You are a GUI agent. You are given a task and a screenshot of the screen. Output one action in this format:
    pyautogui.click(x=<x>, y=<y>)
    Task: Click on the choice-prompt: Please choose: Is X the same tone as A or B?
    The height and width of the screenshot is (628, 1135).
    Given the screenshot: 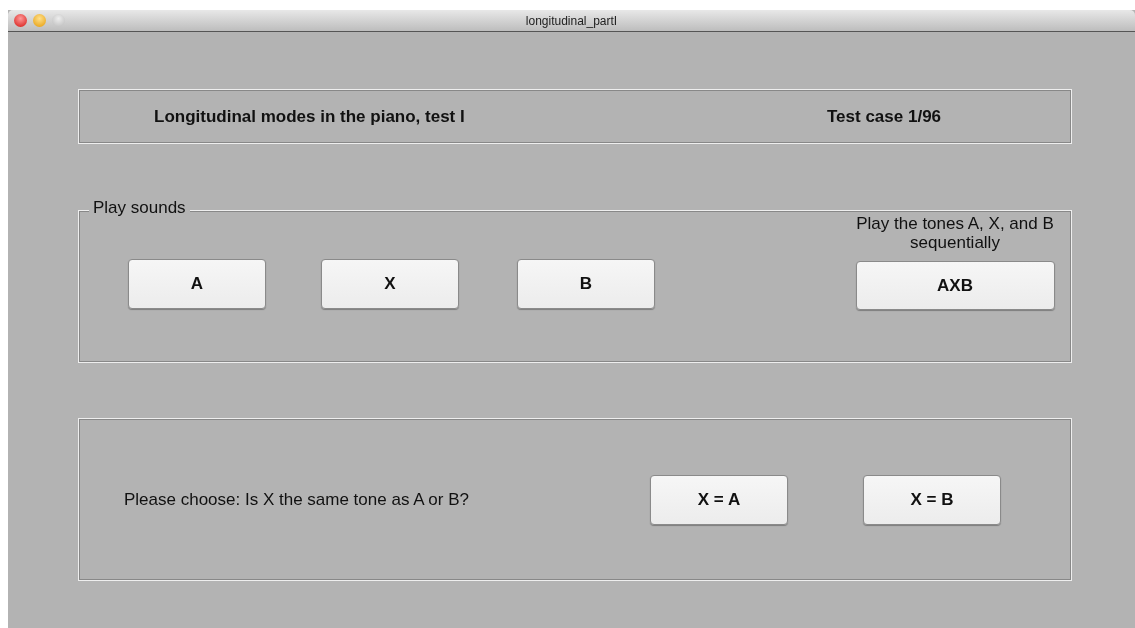 What is the action you would take?
    pyautogui.click(x=297, y=499)
    